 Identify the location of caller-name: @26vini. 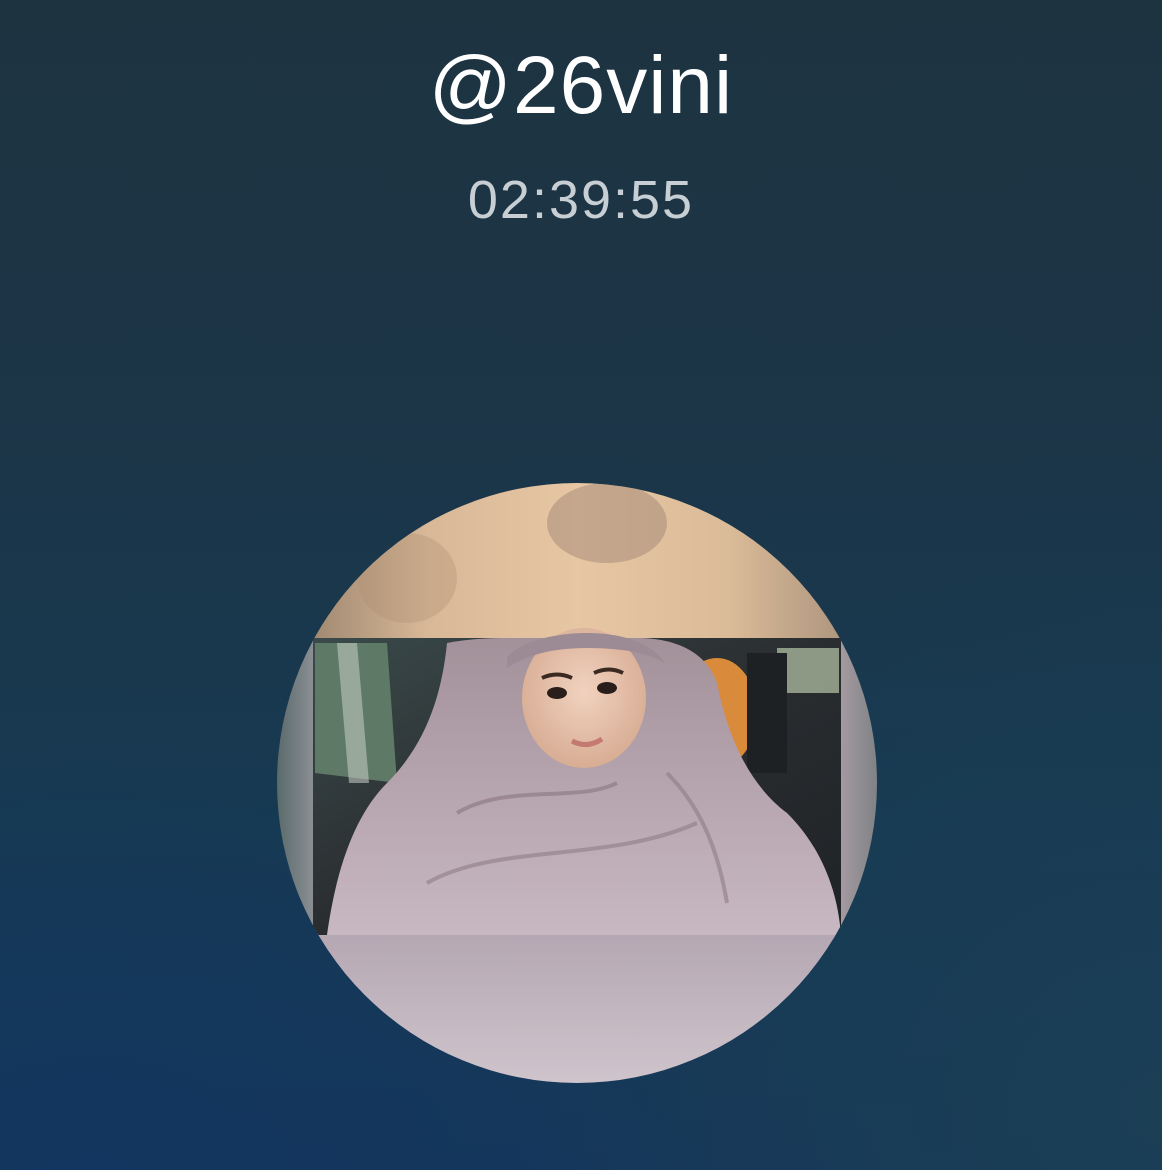
(581, 85).